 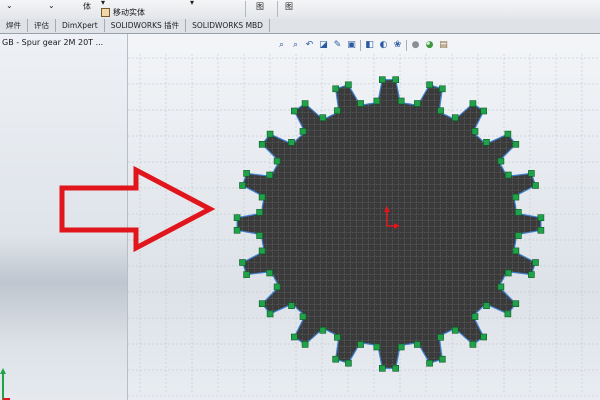 I want to click on reference-triad-icon, so click(x=5, y=384).